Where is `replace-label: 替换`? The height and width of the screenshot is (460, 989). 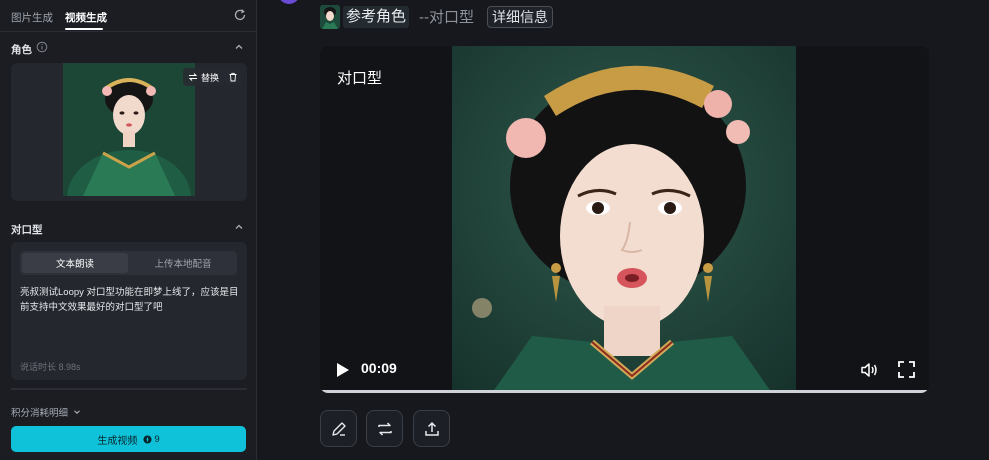 replace-label: 替换 is located at coordinates (210, 77).